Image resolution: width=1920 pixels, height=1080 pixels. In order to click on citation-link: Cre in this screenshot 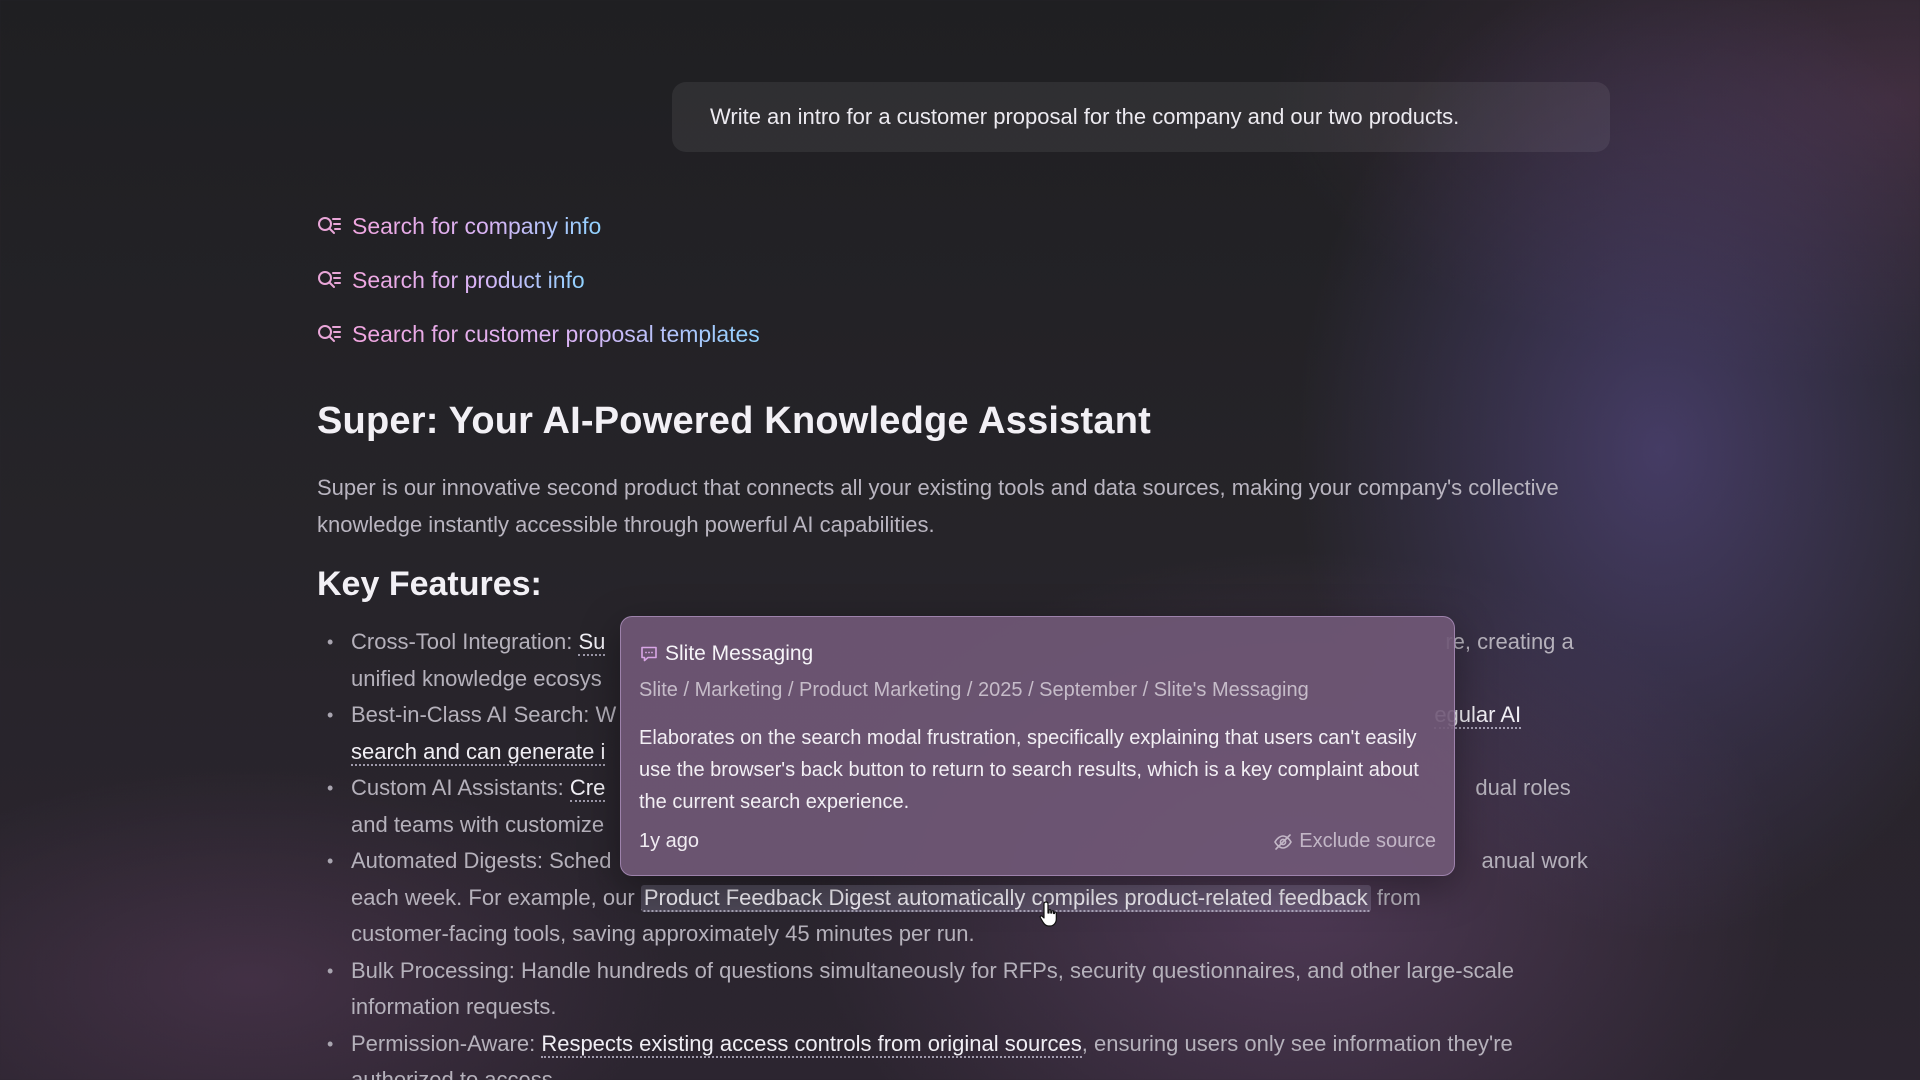, I will do `click(587, 788)`.